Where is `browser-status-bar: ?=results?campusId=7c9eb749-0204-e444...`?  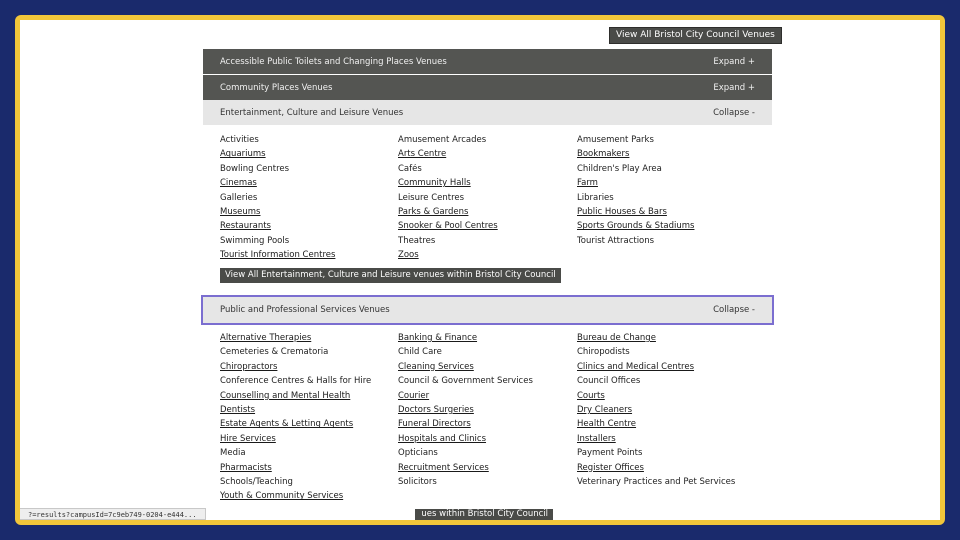 browser-status-bar: ?=results?campusId=7c9eb749-0204-e444... is located at coordinates (113, 514).